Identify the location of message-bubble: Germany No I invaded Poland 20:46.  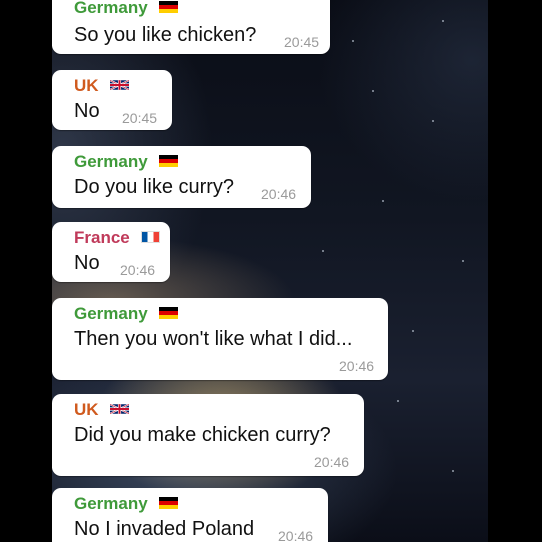
(190, 515).